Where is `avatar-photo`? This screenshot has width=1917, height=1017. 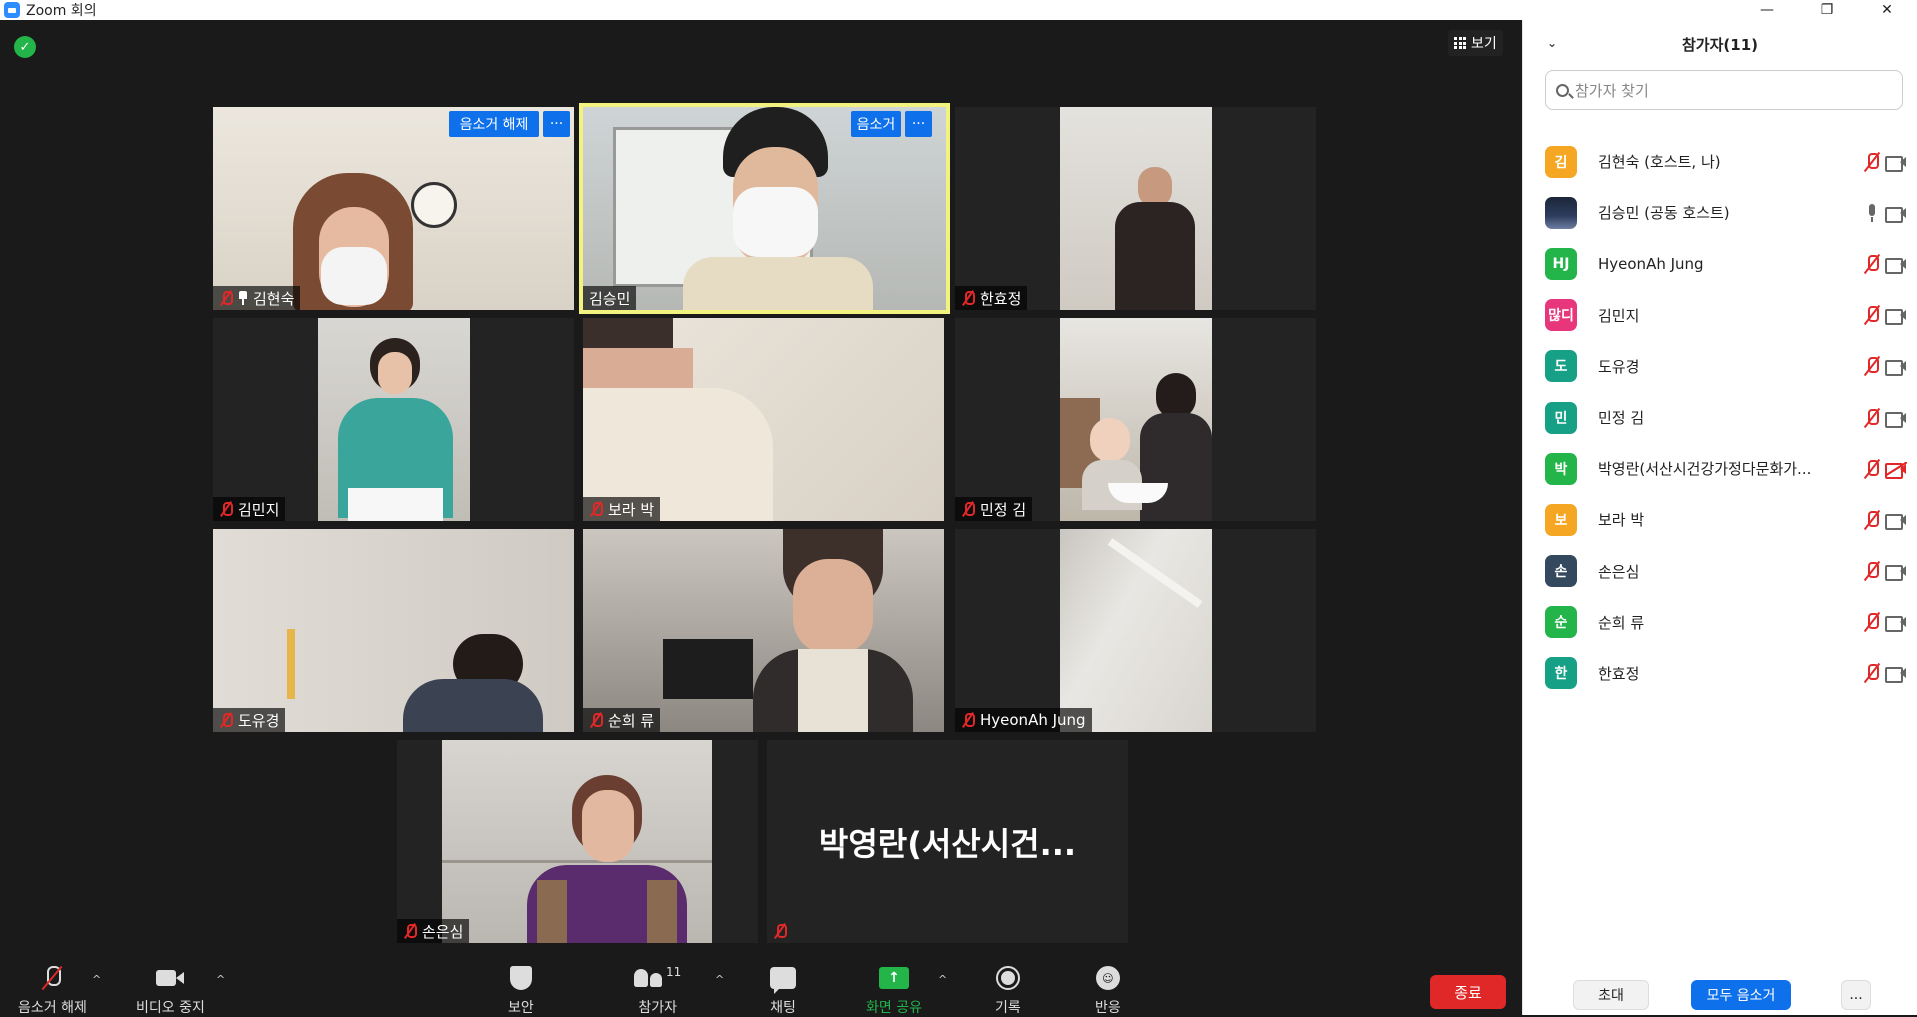
avatar-photo is located at coordinates (1561, 212).